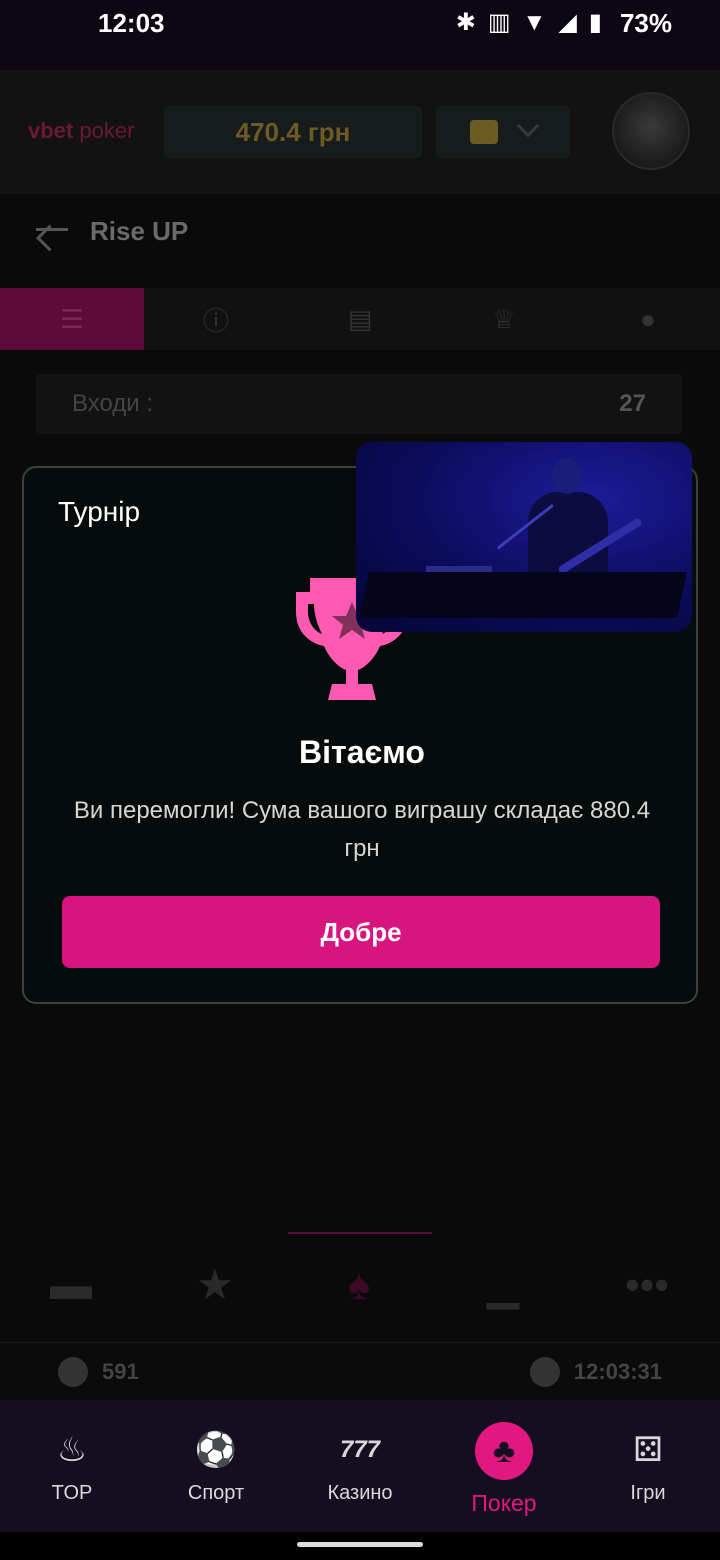 The width and height of the screenshot is (720, 1560). Describe the element at coordinates (360, 1449) in the screenshot. I see `slots-777-icon: 777` at that location.